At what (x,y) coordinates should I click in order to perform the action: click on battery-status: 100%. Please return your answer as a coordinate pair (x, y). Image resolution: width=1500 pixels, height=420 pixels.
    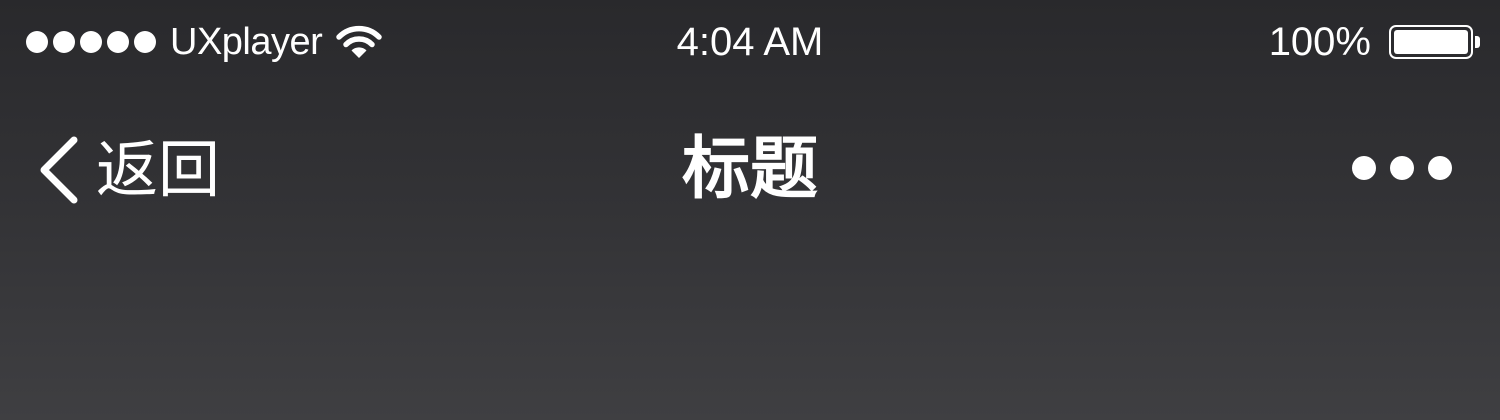
    Looking at the image, I should click on (1374, 42).